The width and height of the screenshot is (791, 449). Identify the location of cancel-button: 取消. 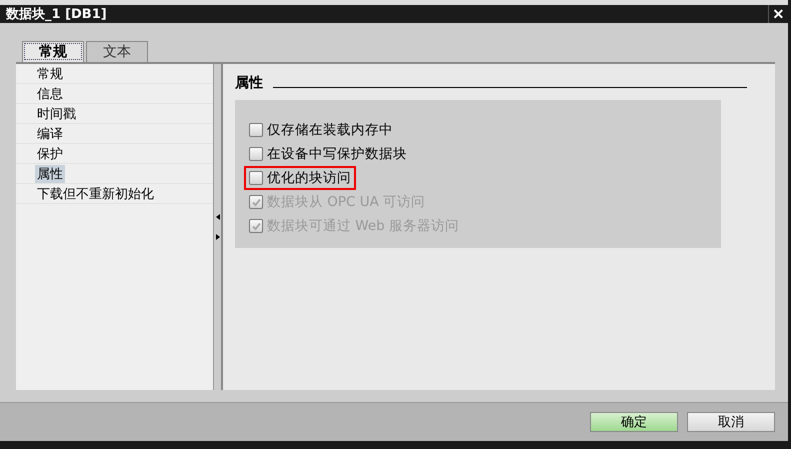
(731, 422).